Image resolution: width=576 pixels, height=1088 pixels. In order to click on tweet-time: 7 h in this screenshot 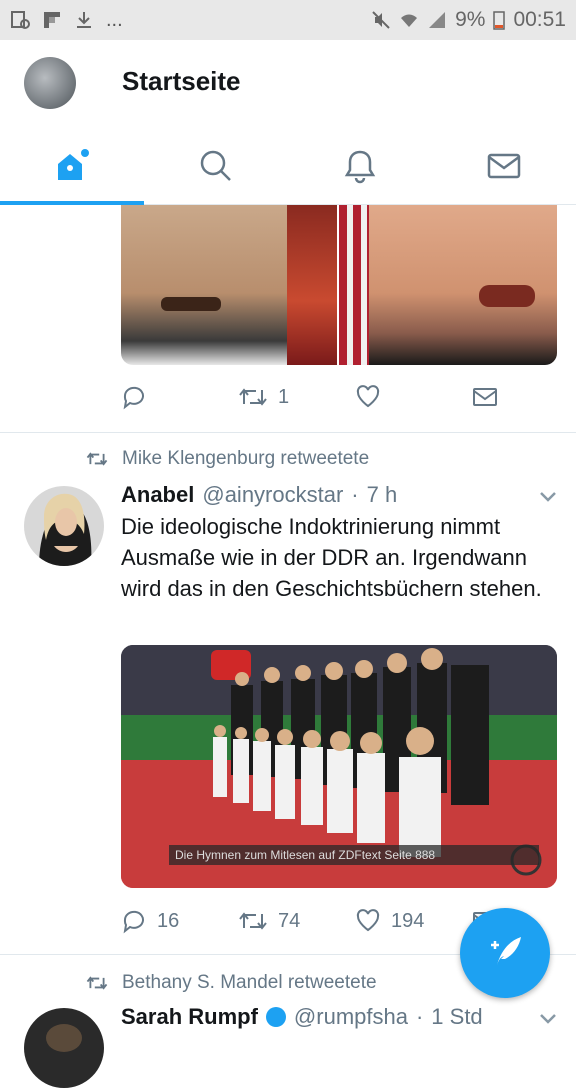, I will do `click(382, 494)`.